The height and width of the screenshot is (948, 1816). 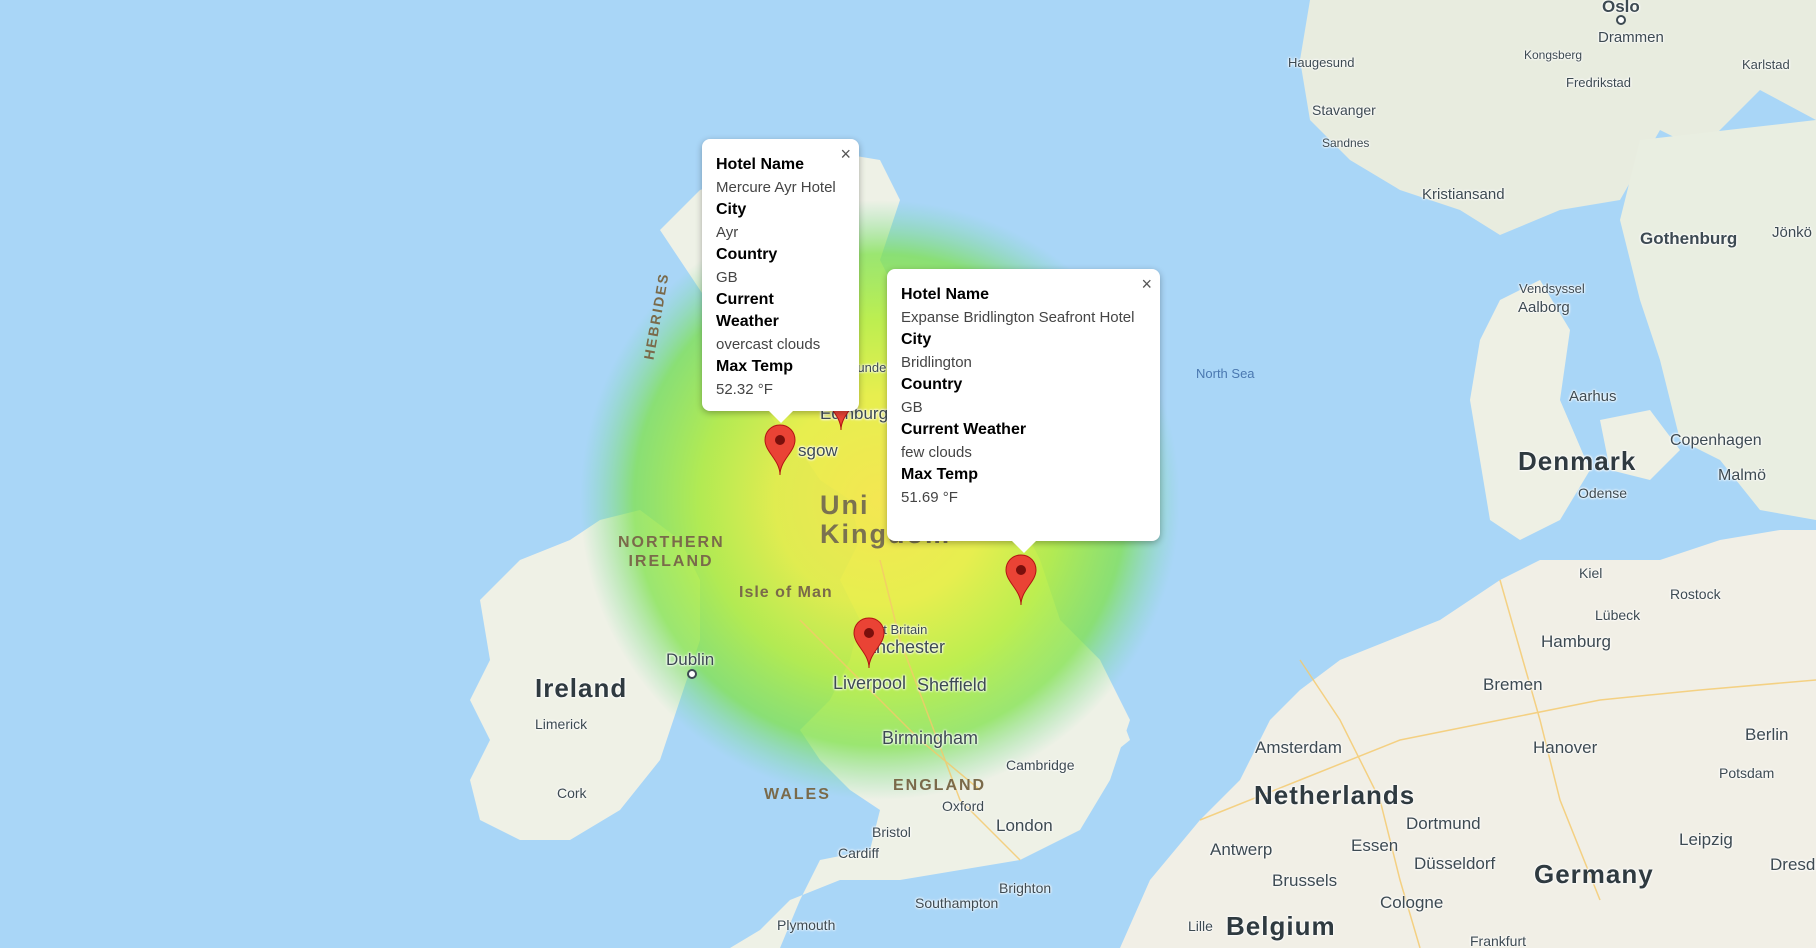 What do you see at coordinates (744, 389) in the screenshot?
I see `field-value: 52.32 °F` at bounding box center [744, 389].